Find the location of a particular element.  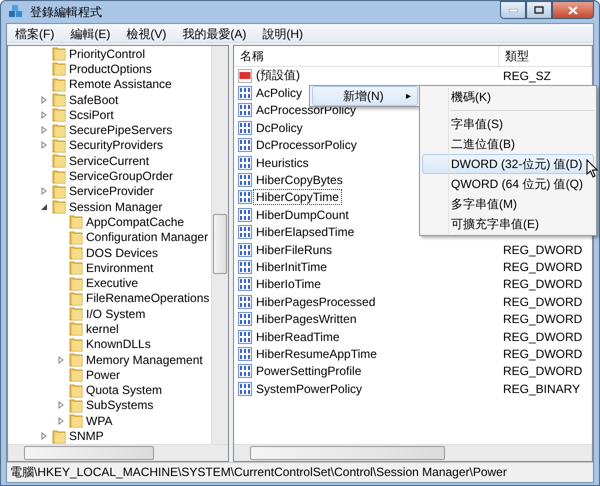

tree-item: ProductOptions is located at coordinates (110, 69).